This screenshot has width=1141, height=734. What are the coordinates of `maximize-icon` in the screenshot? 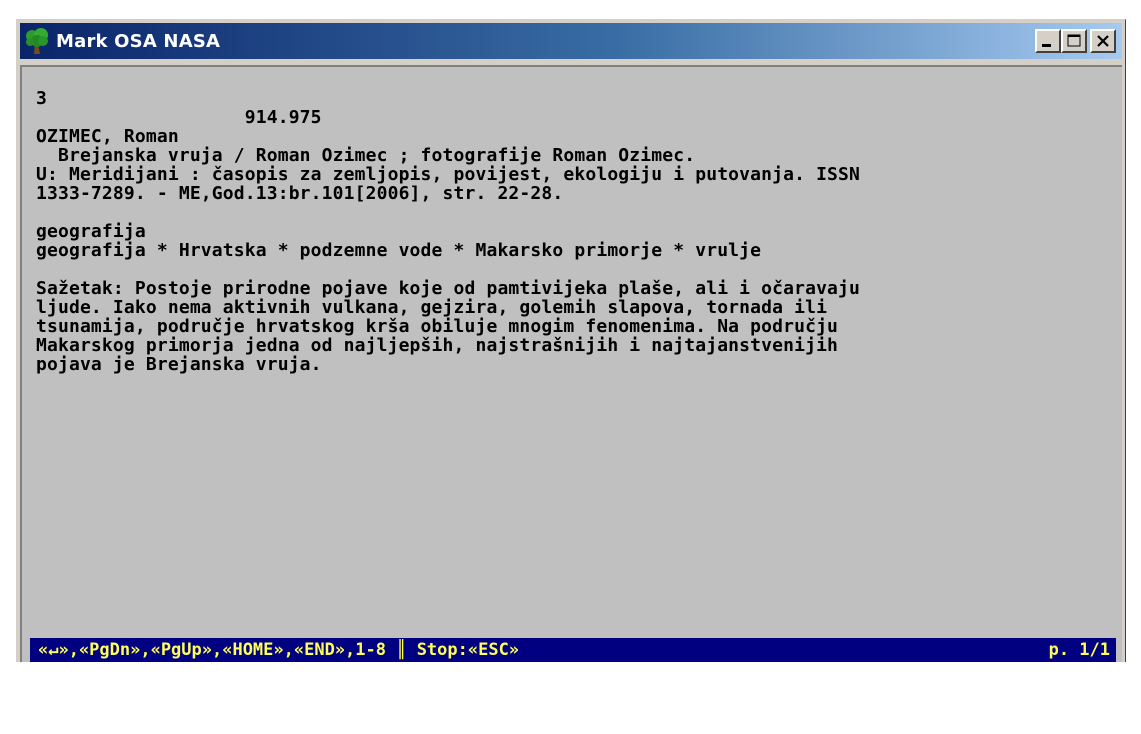 It's located at (1074, 40).